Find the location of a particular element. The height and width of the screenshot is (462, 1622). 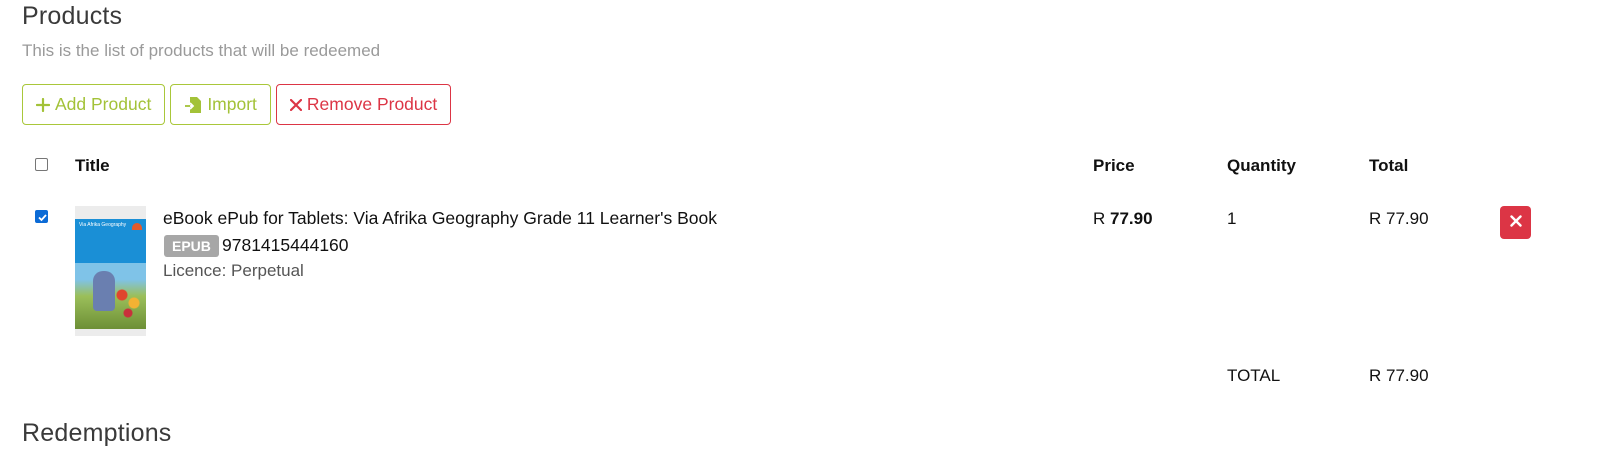

file-import-icon is located at coordinates (193, 105).